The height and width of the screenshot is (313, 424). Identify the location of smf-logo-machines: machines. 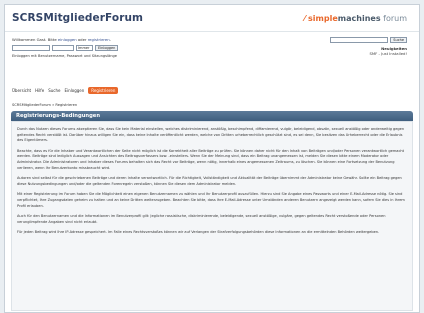
(359, 18).